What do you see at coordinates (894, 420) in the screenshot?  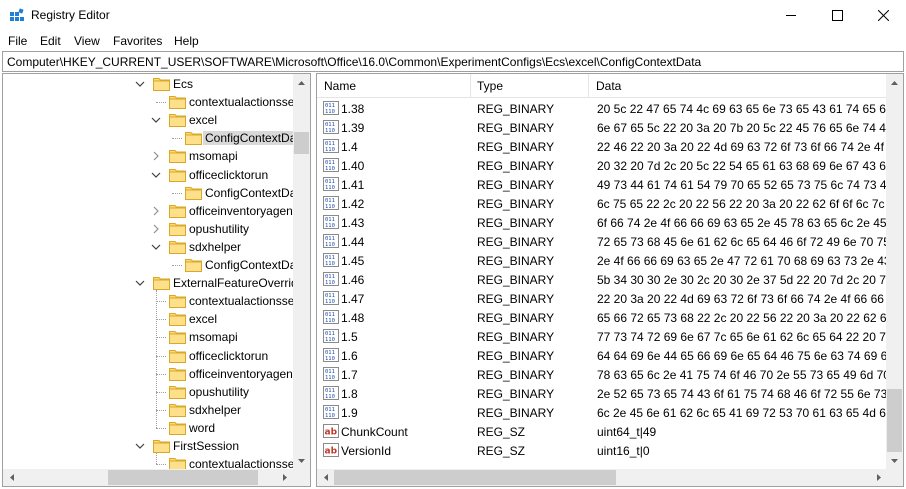 I see `list-scroll-thumb` at bounding box center [894, 420].